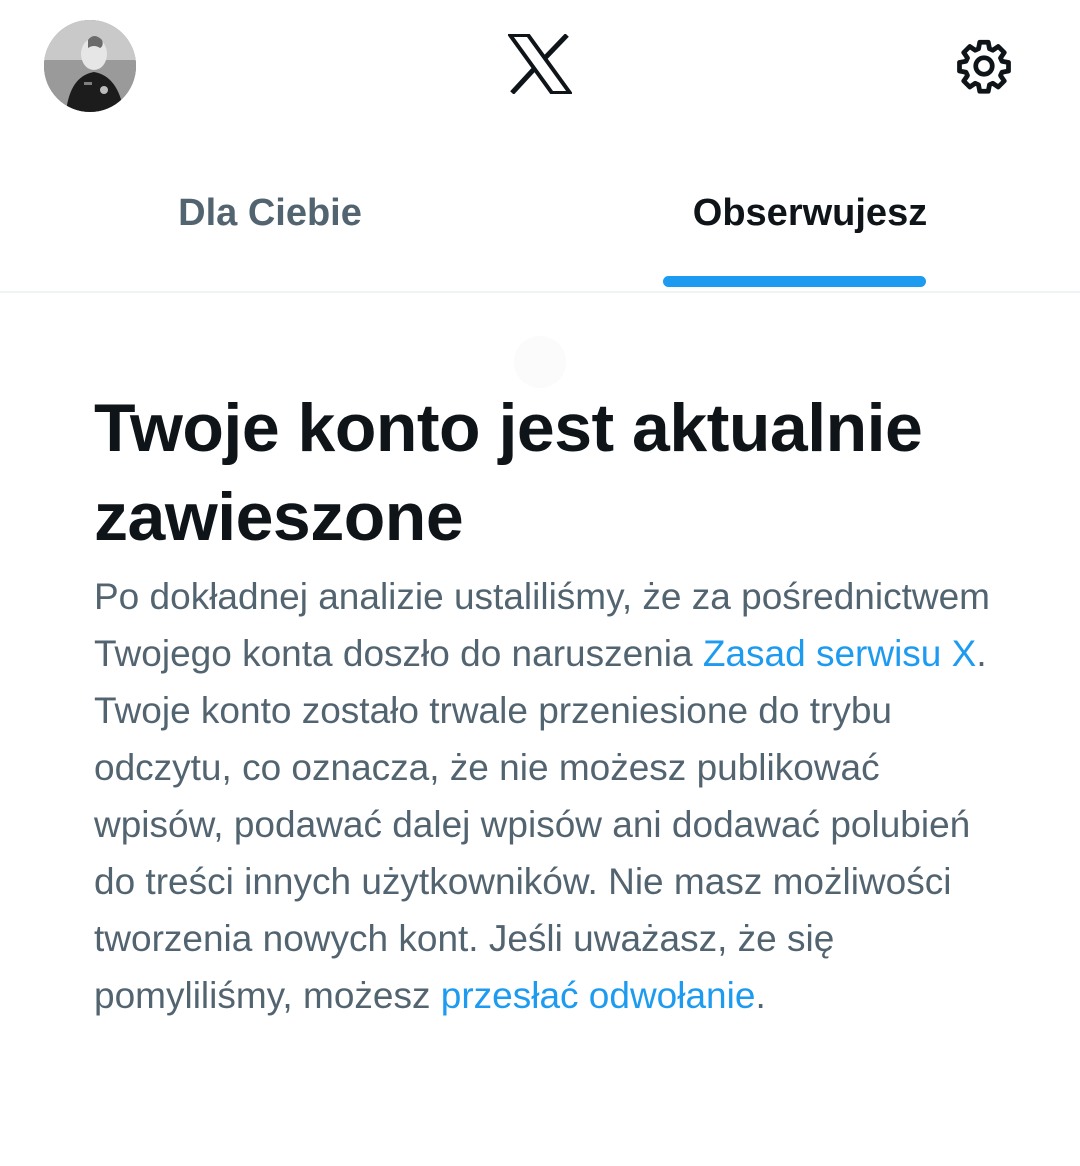 Image resolution: width=1080 pixels, height=1166 pixels. I want to click on tab-following: Obserwujesz, so click(810, 220).